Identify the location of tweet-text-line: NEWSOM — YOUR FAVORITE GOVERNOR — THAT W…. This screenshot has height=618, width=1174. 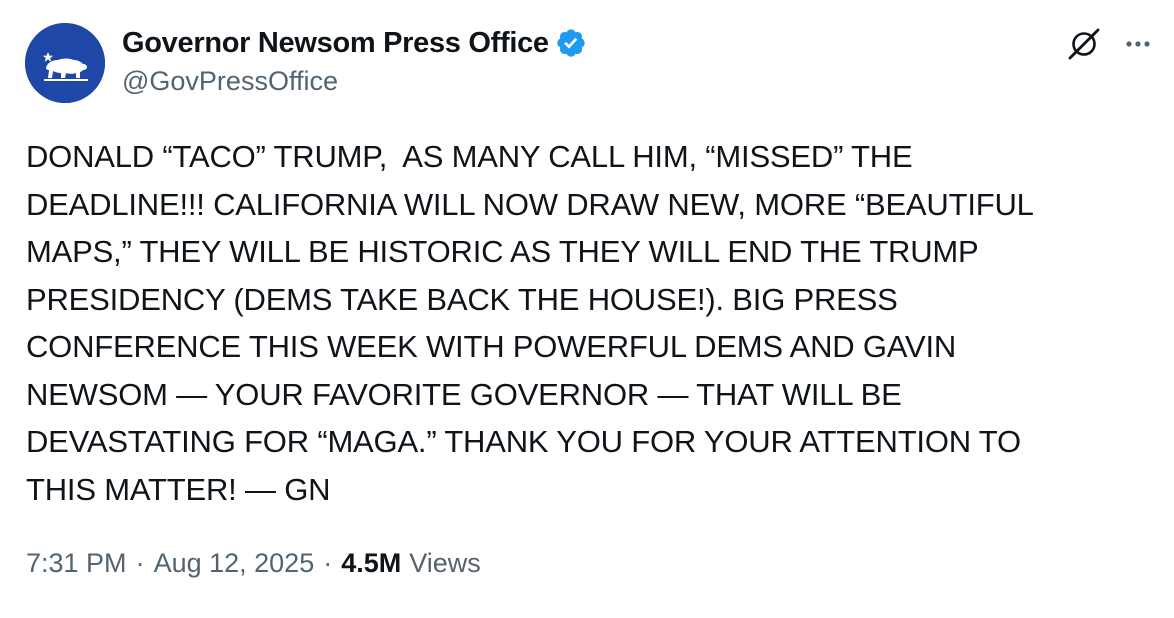
(464, 394).